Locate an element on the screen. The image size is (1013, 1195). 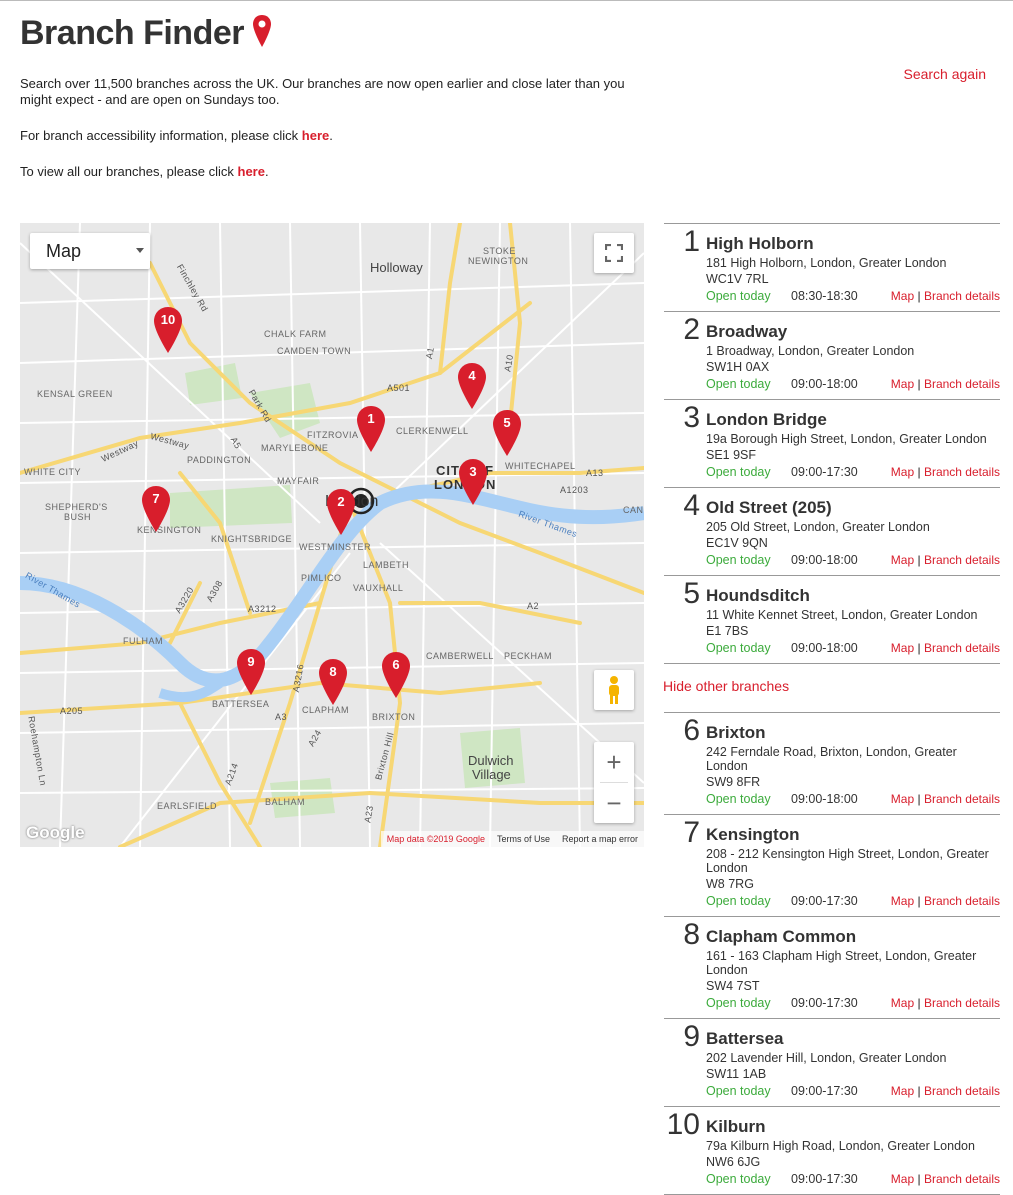
branch-postcode: SW11 1AB is located at coordinates (736, 1074).